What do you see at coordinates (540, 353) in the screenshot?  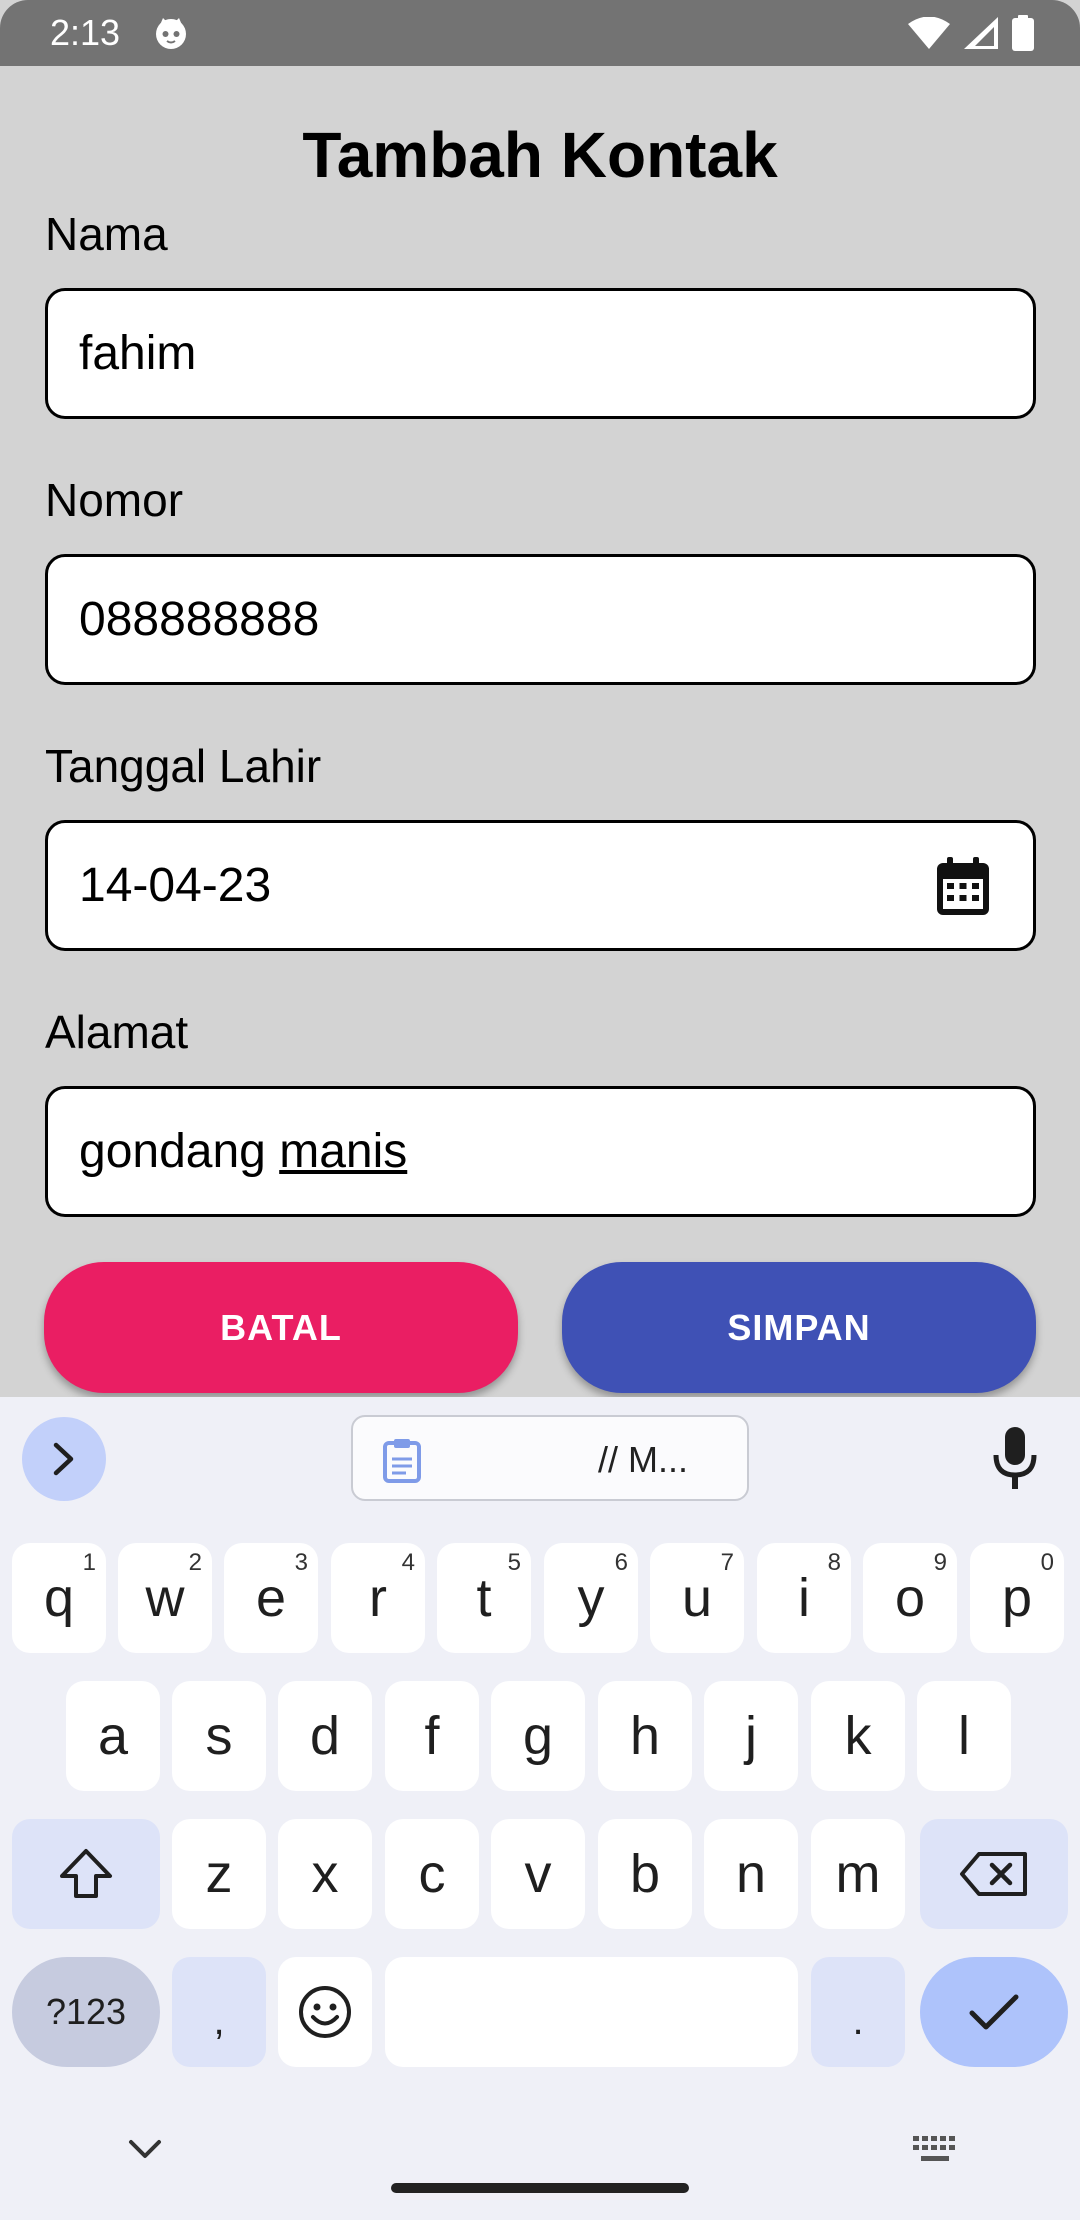 I see `name-field: fahim` at bounding box center [540, 353].